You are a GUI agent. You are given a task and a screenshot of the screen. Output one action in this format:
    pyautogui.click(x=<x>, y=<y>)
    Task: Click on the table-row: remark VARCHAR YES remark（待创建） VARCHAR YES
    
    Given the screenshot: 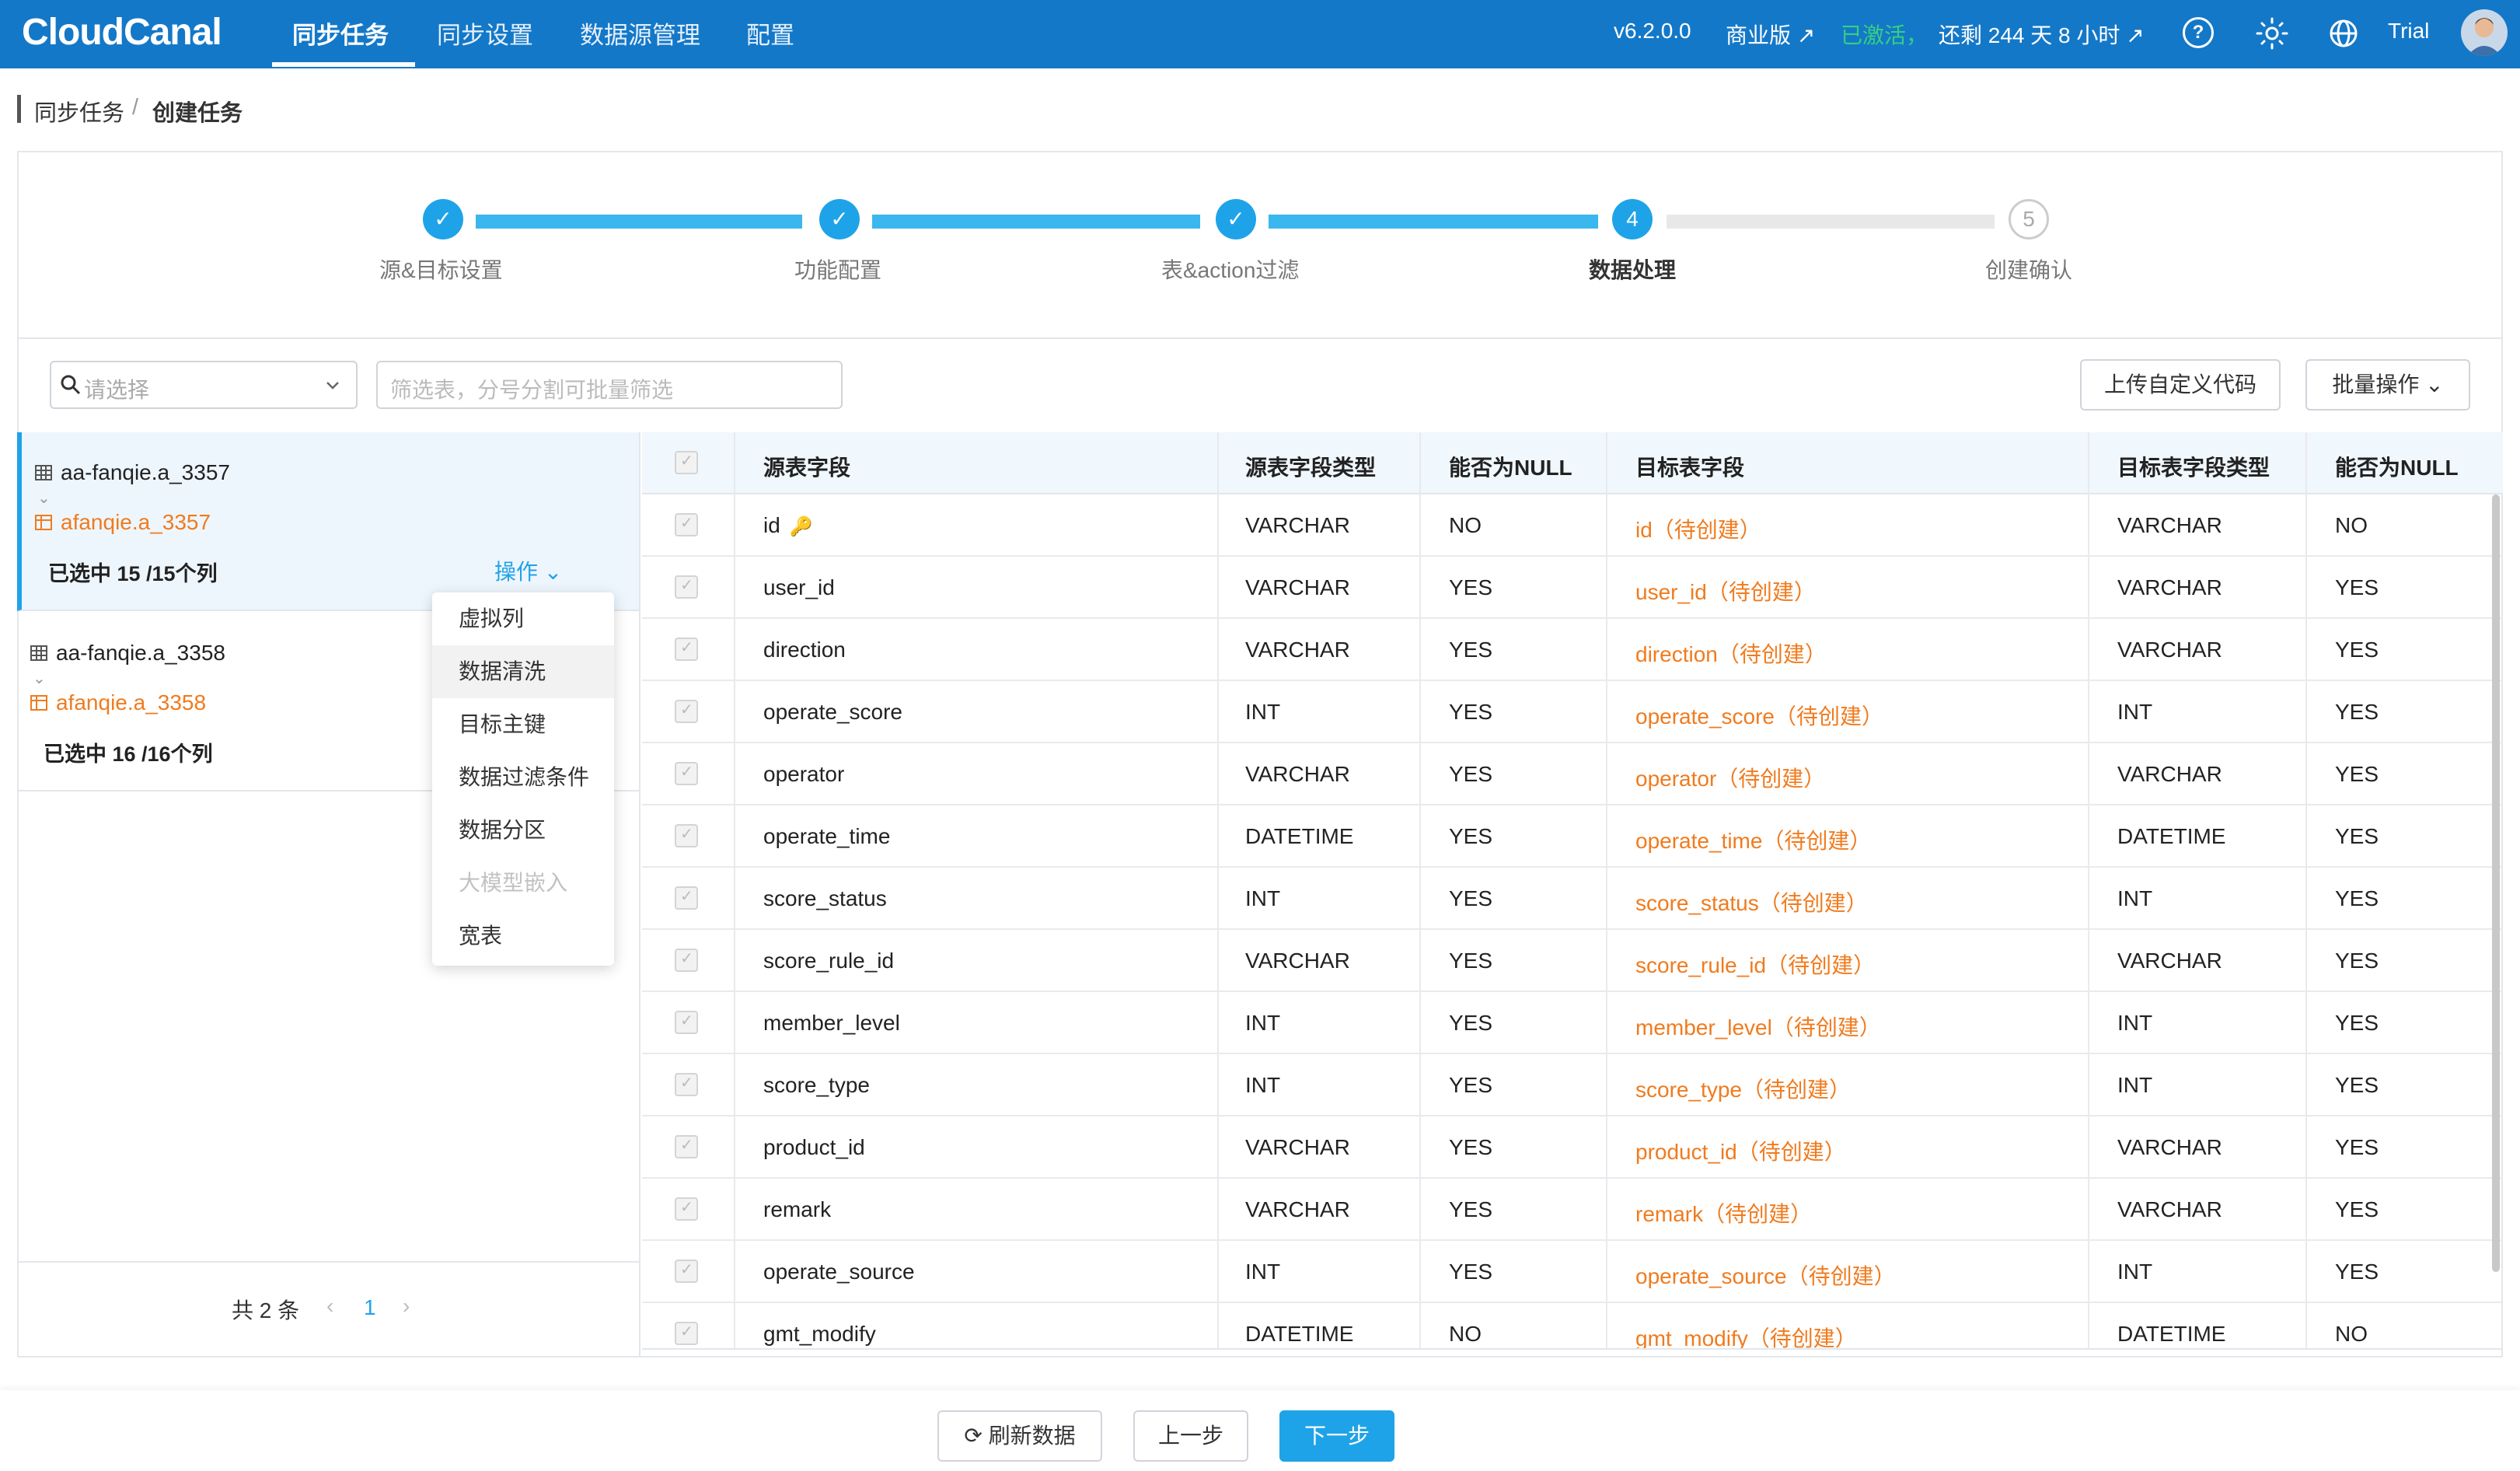 What is the action you would take?
    pyautogui.click(x=1572, y=1210)
    